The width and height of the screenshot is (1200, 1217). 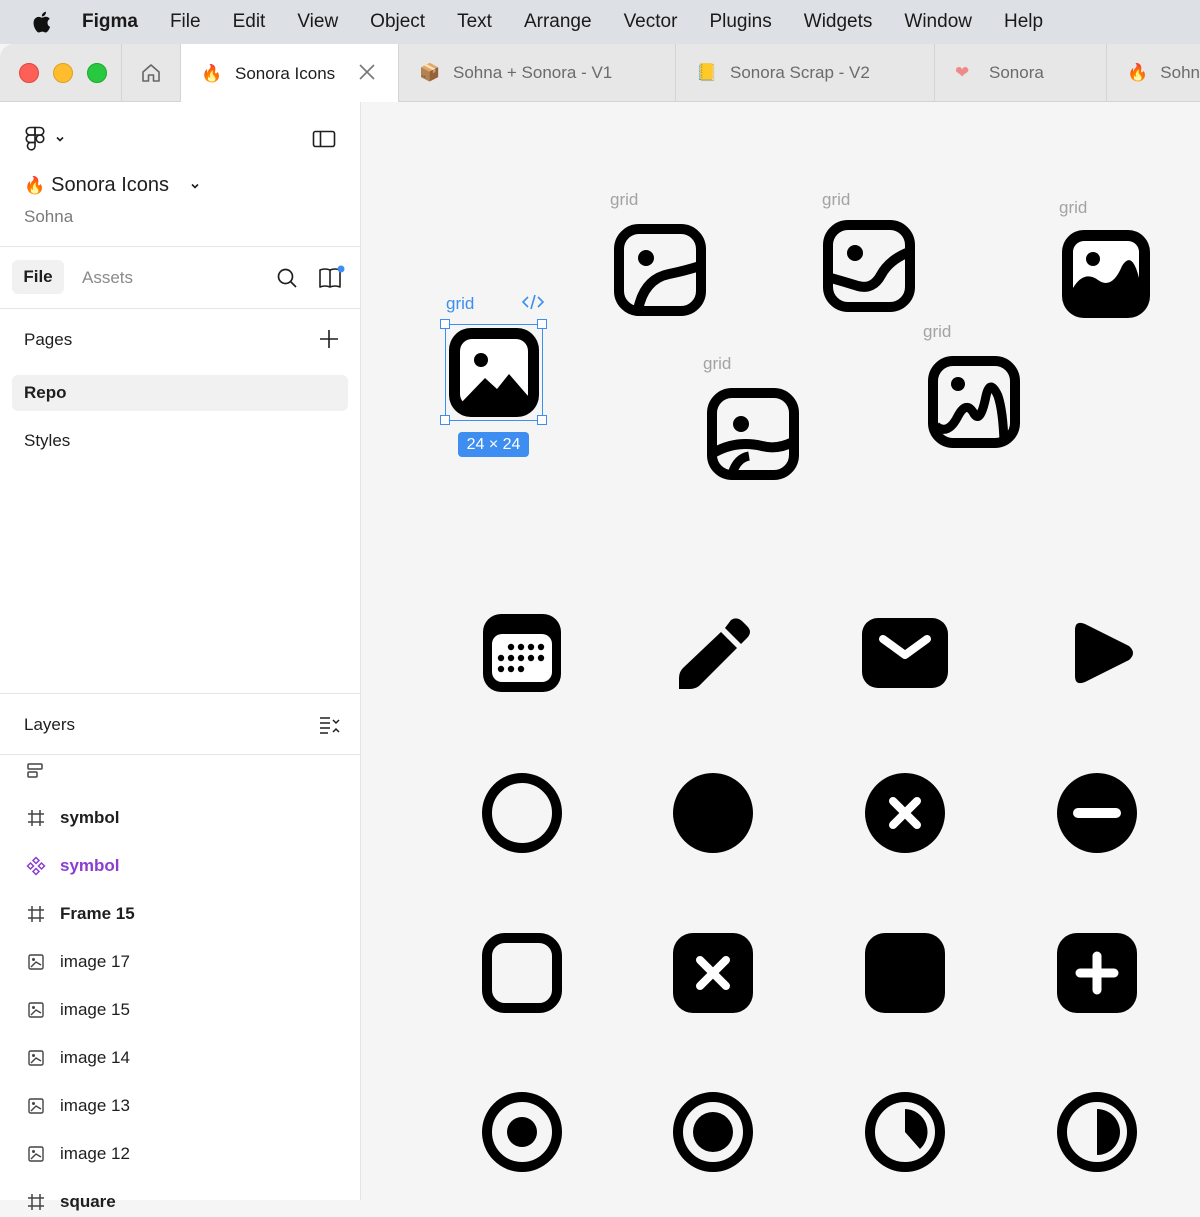 I want to click on menu-widgets: Widgets, so click(x=838, y=22).